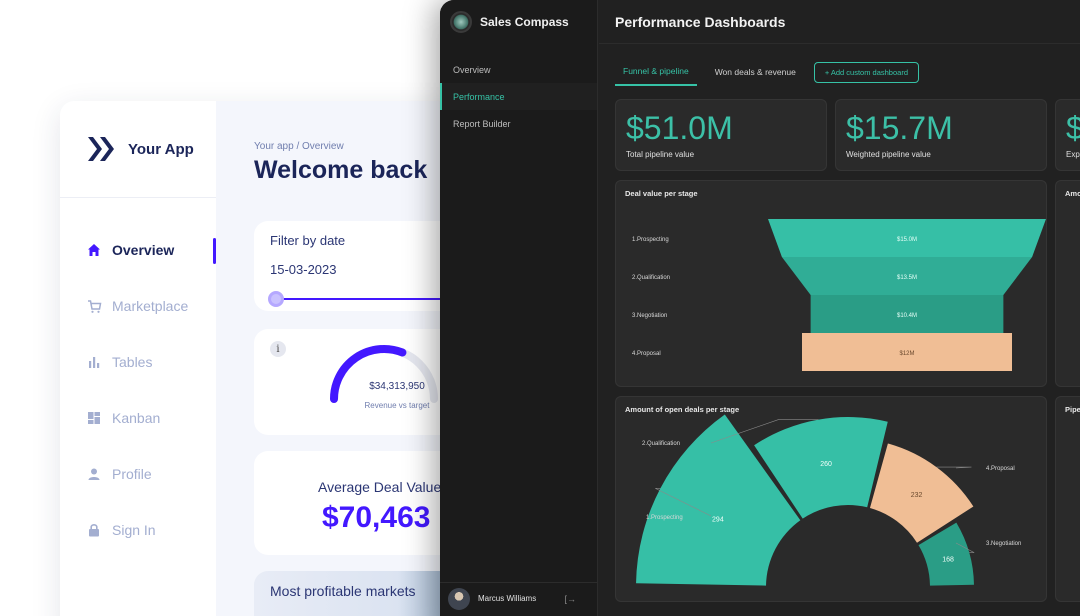 The image size is (1080, 616). What do you see at coordinates (656, 74) in the screenshot?
I see `tab-funnel-pipeline: Funnel & pipeline` at bounding box center [656, 74].